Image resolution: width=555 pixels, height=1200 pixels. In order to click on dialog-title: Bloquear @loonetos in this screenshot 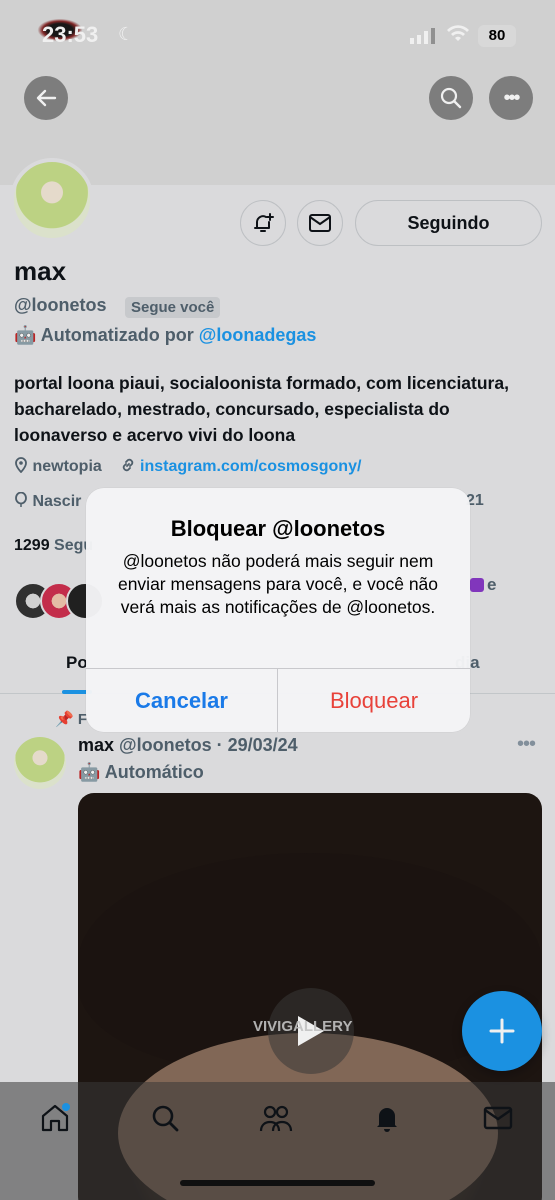, I will do `click(278, 528)`.